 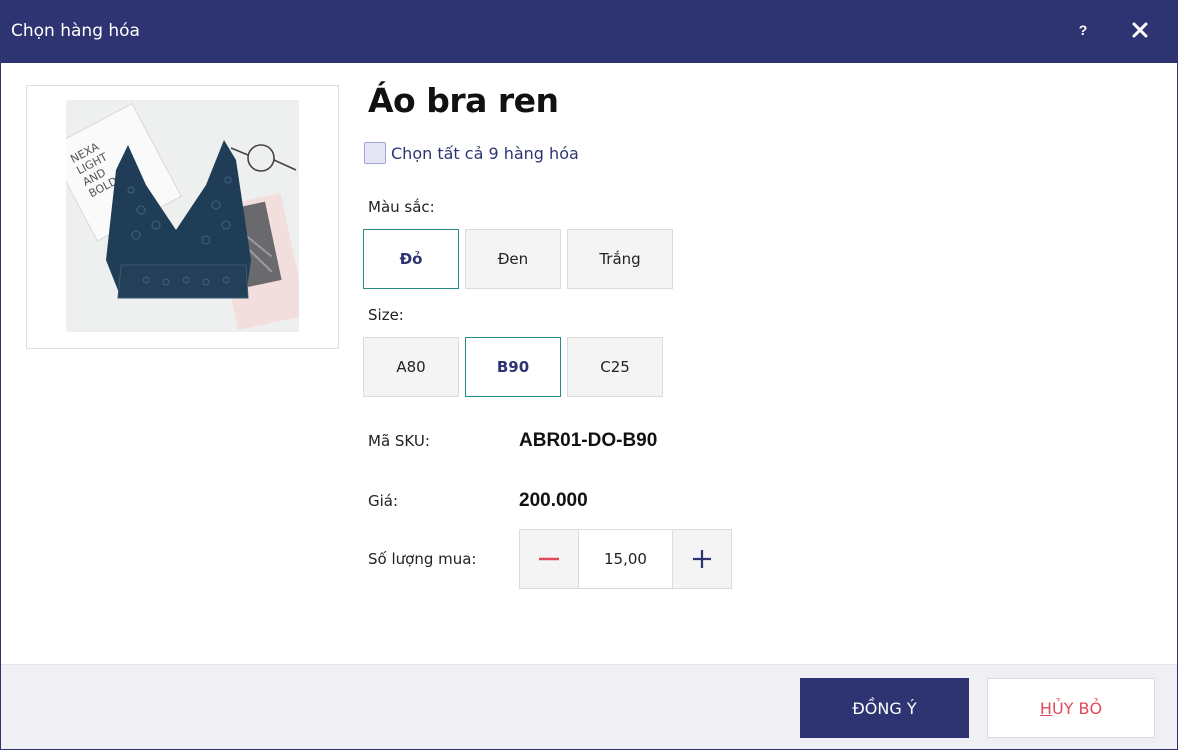 I want to click on size-option-c25: C25, so click(x=615, y=367).